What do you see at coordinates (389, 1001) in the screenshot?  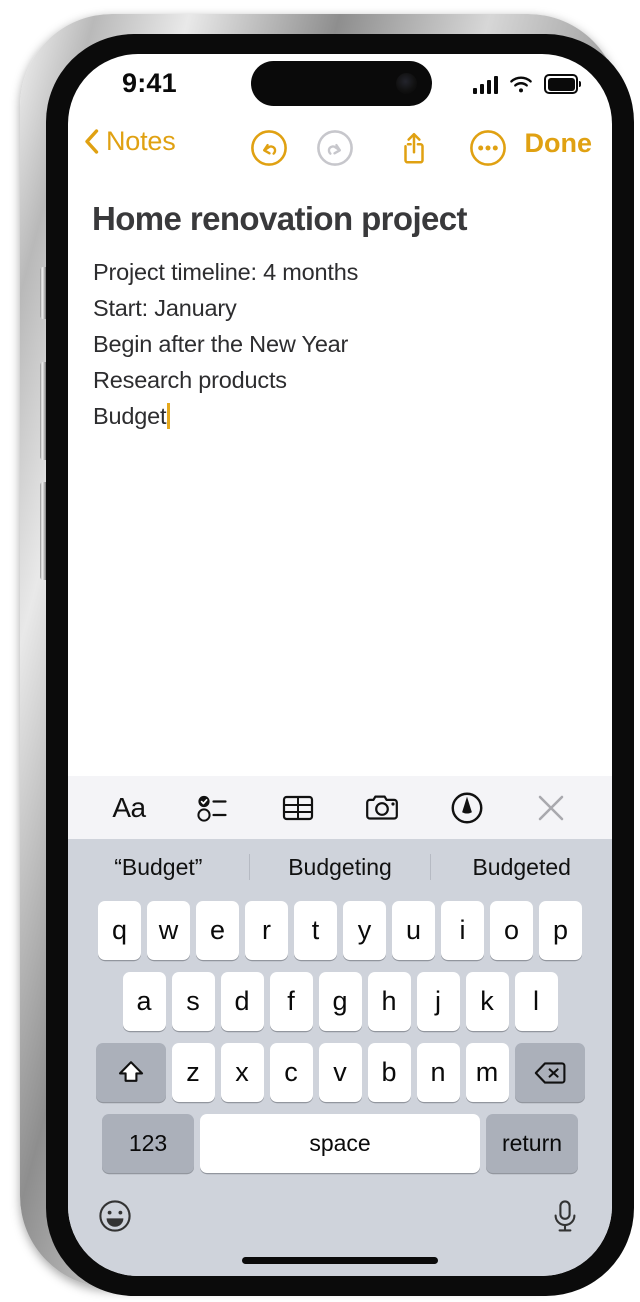 I see `key-h: h` at bounding box center [389, 1001].